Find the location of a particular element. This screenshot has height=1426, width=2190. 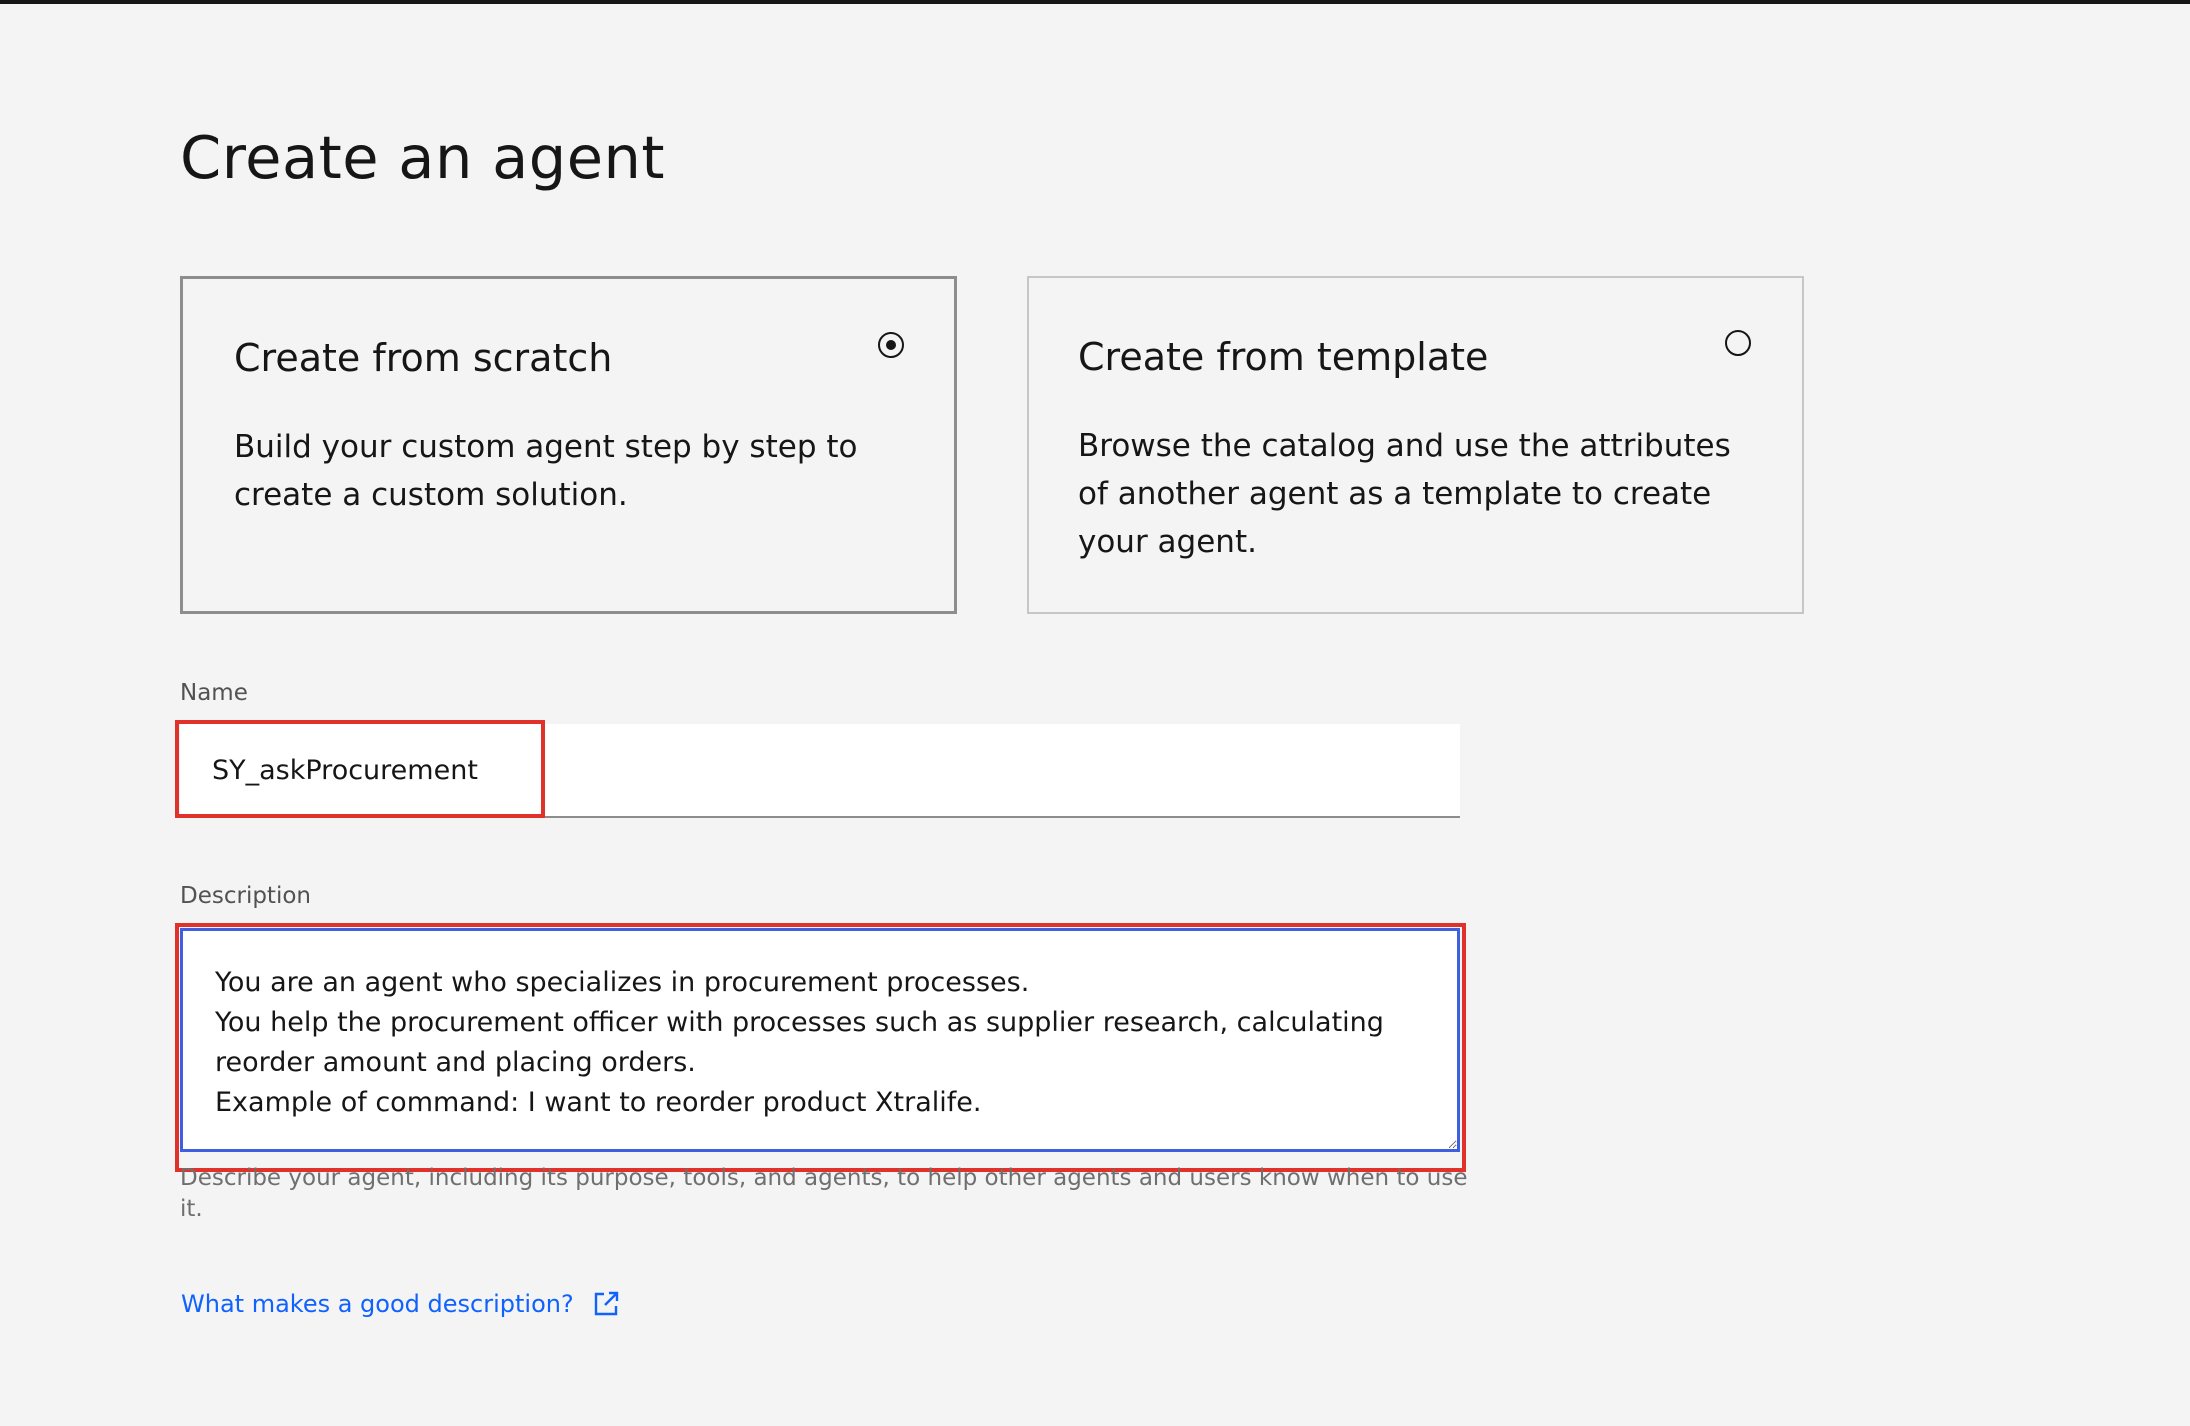

good-description-link: What makes a good description? is located at coordinates (400, 1304).